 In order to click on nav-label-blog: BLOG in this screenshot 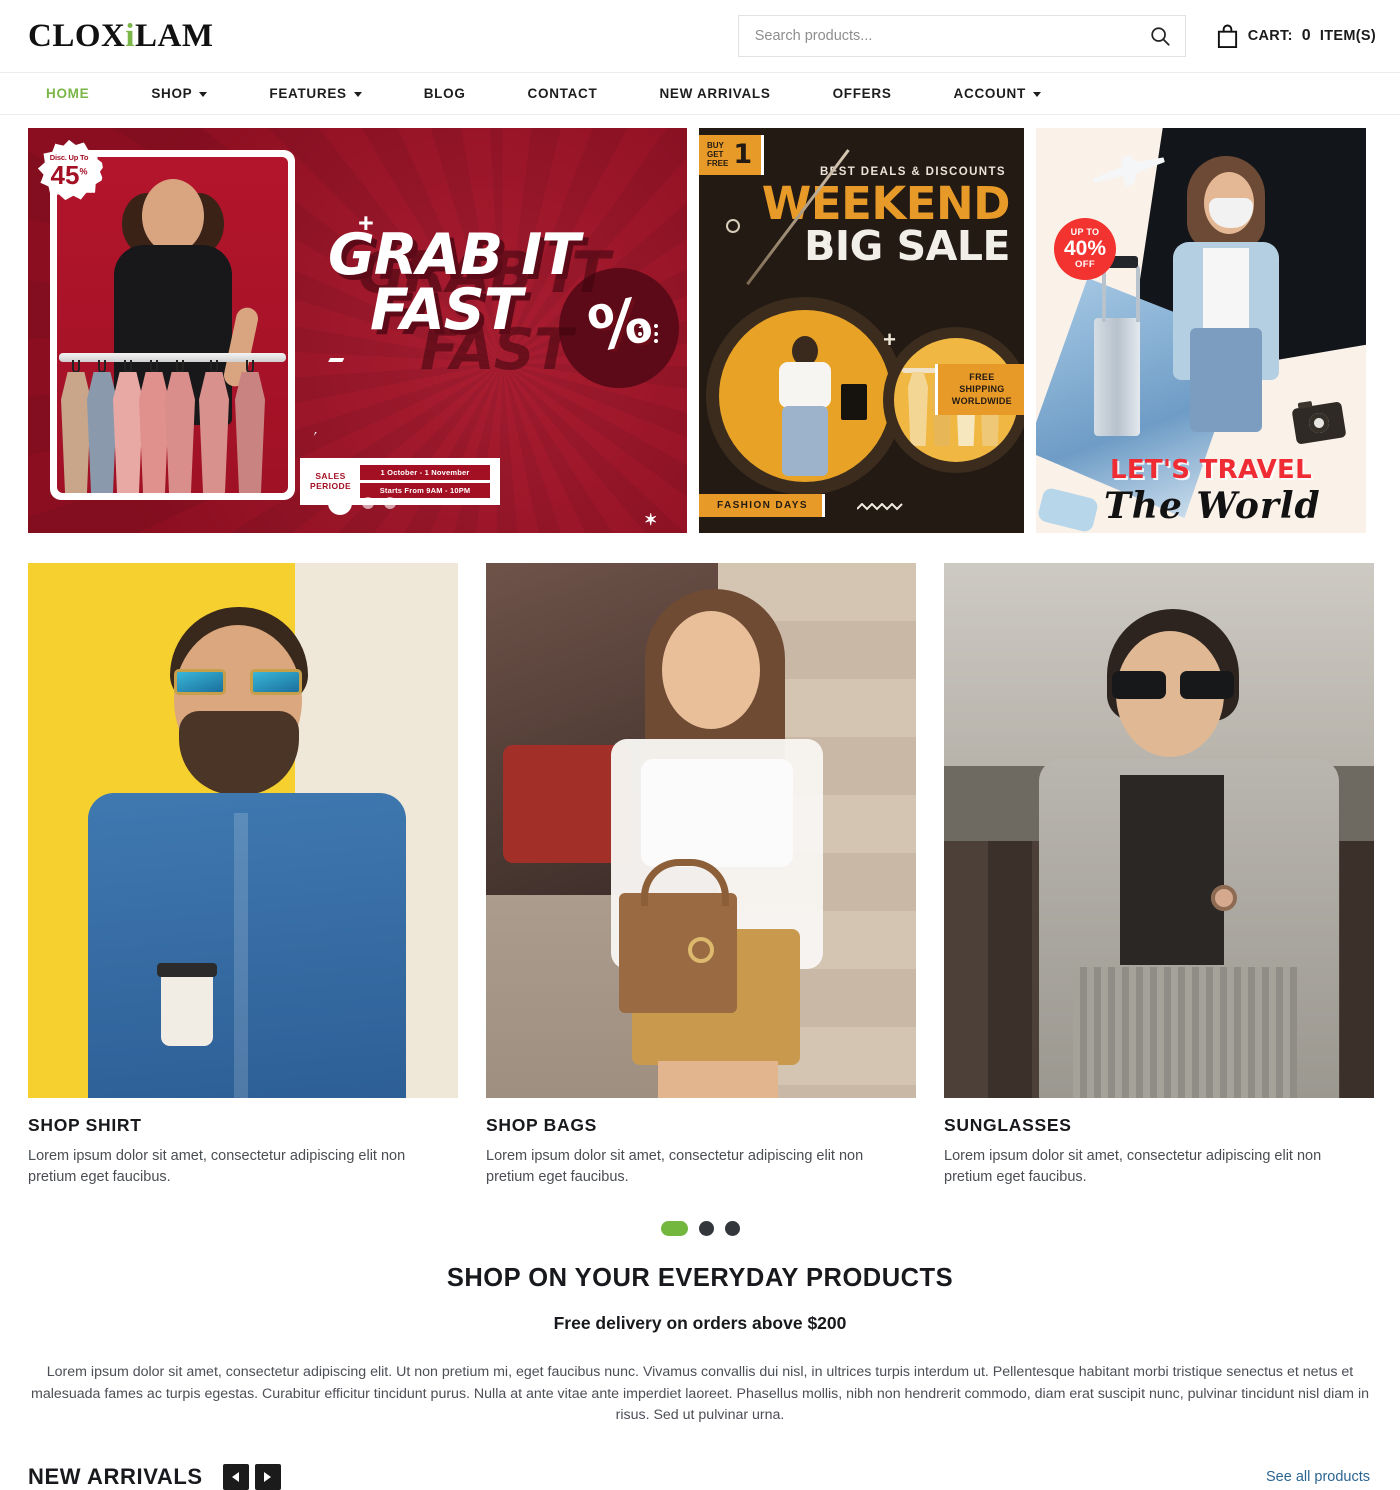, I will do `click(444, 93)`.